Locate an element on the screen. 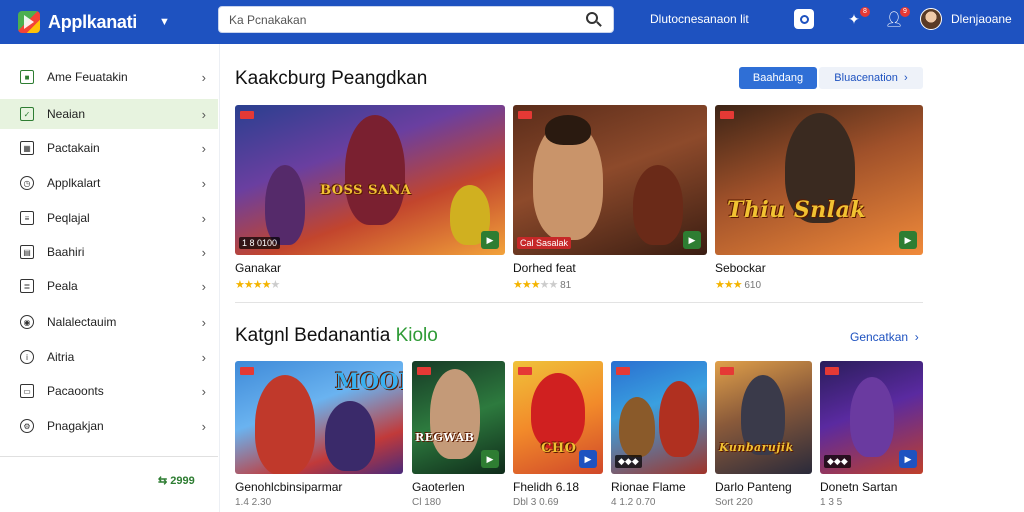 The height and width of the screenshot is (512, 1024). rating-row: ★★★★★ 81 is located at coordinates (542, 285).